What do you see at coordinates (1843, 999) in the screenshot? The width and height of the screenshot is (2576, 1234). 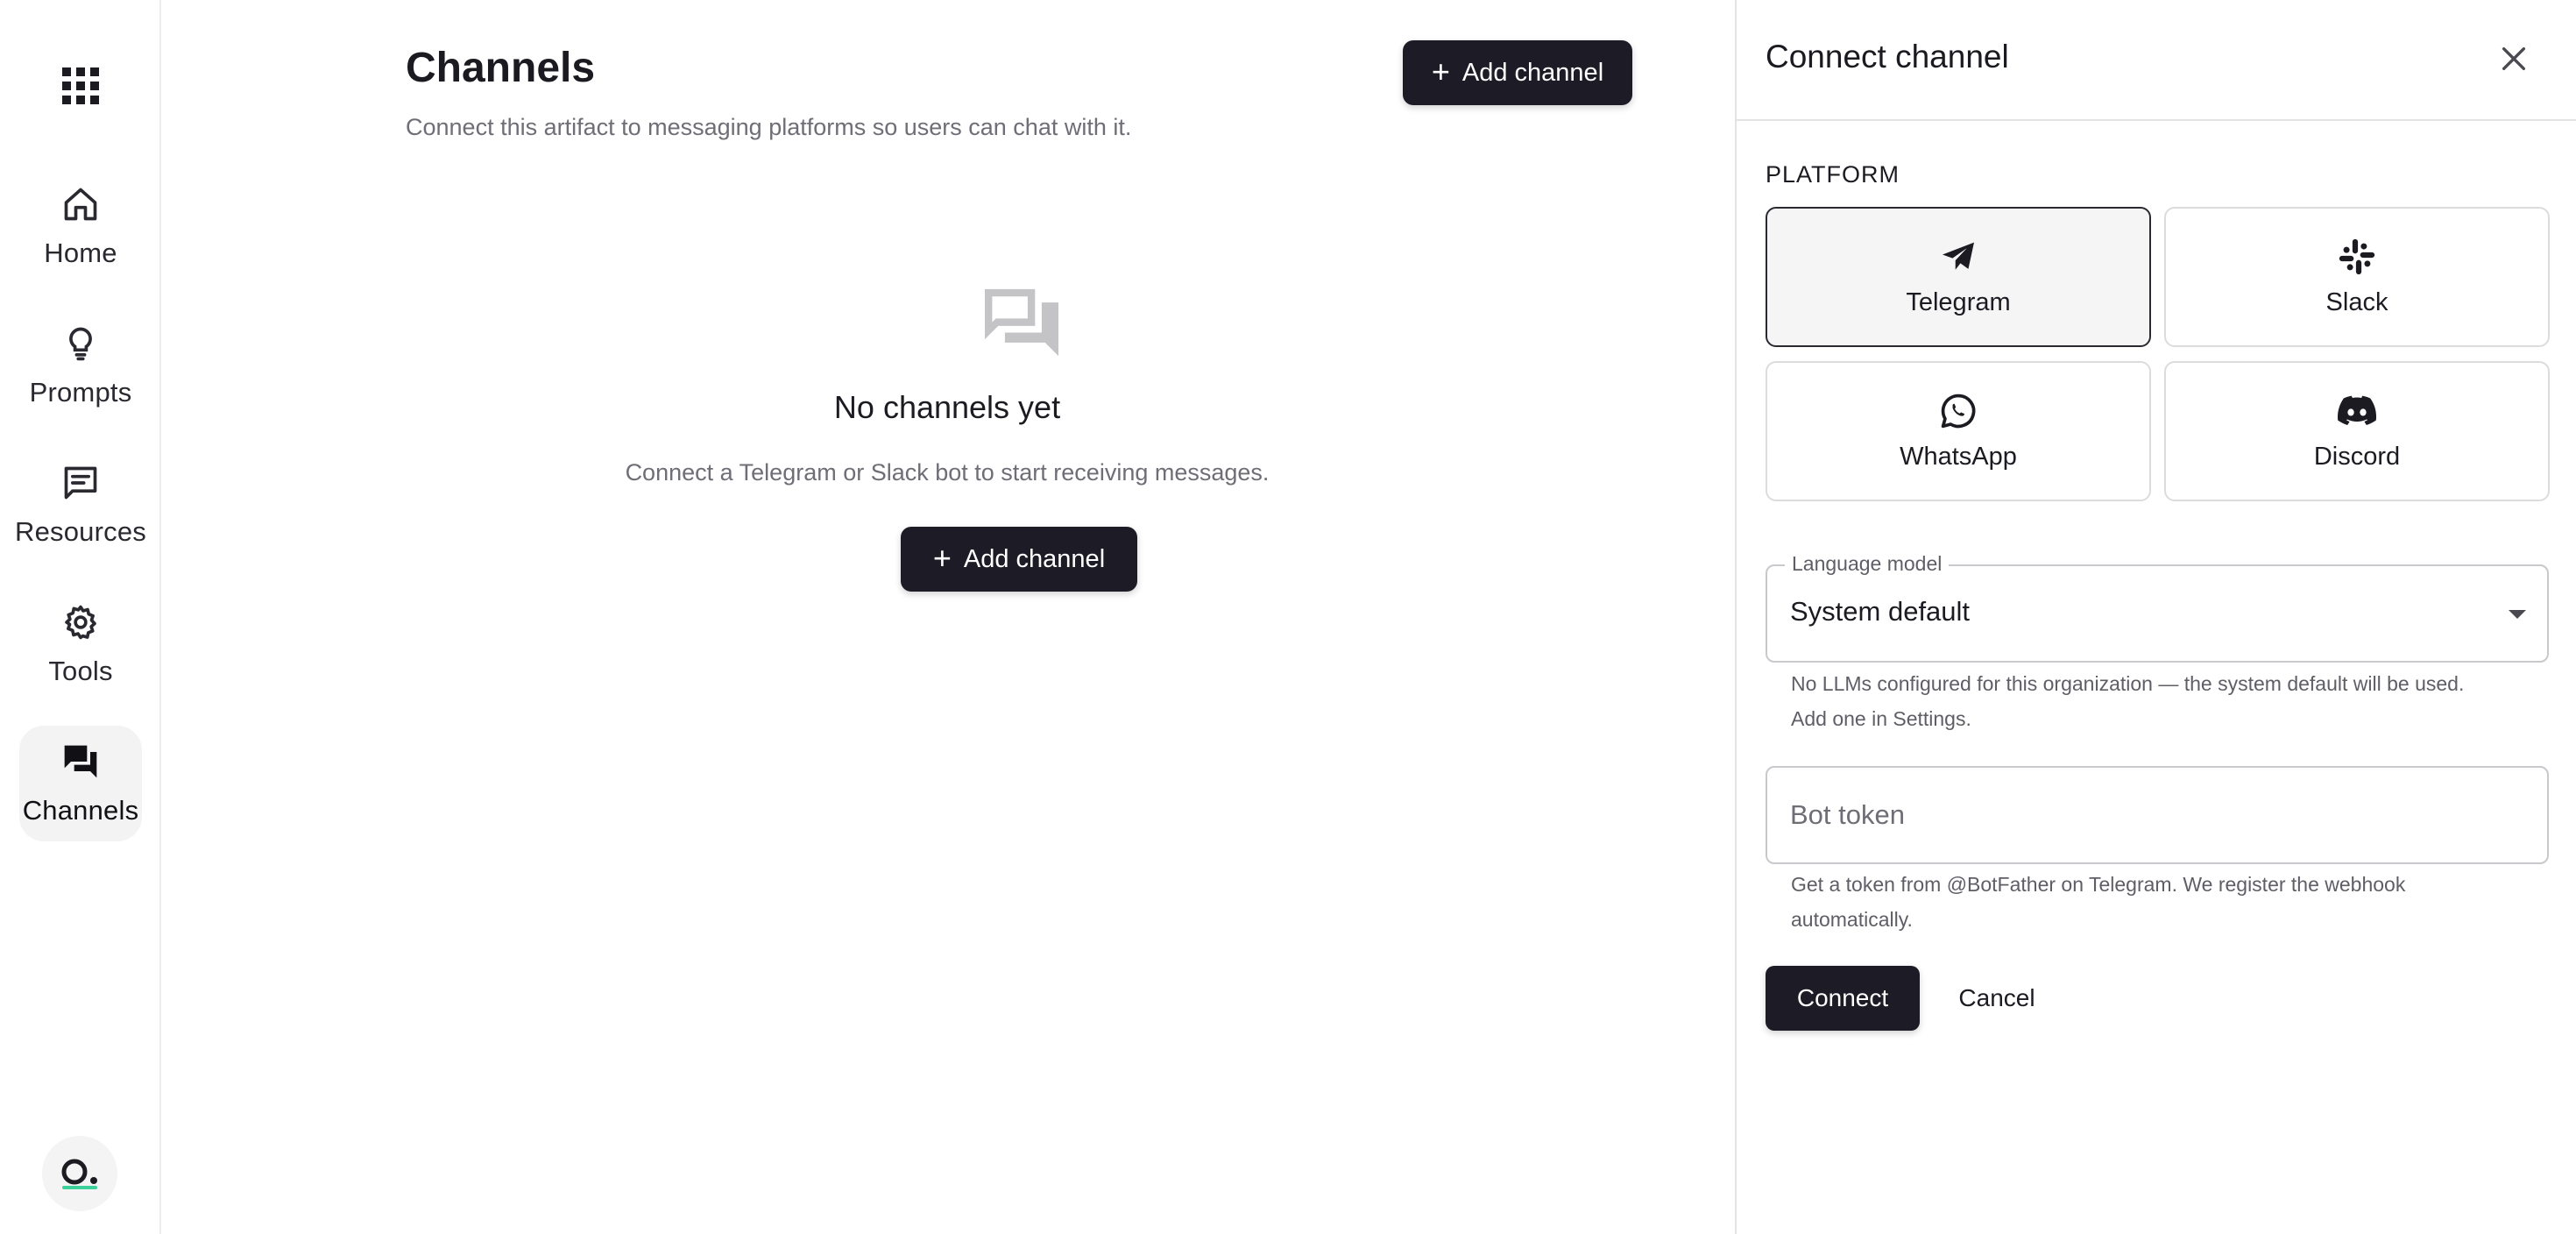 I see `connect-button: Connect` at bounding box center [1843, 999].